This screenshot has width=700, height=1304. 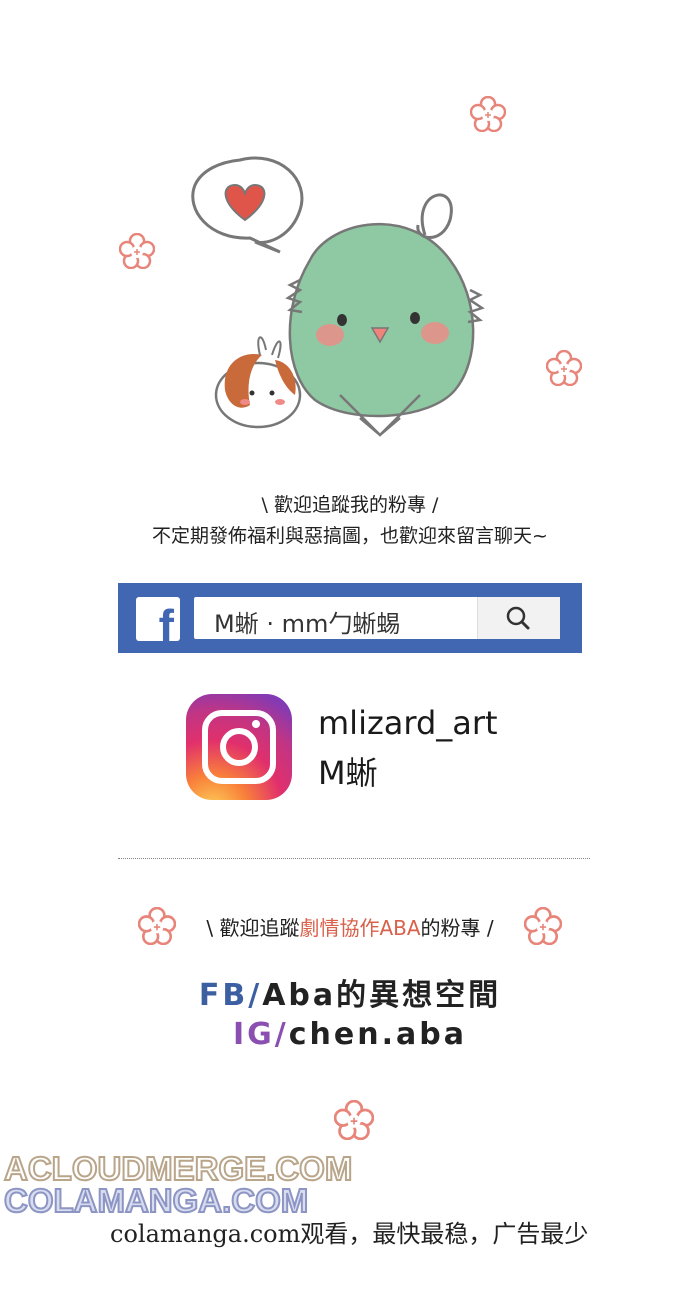 What do you see at coordinates (348, 773) in the screenshot?
I see `instagram-name: M蜥` at bounding box center [348, 773].